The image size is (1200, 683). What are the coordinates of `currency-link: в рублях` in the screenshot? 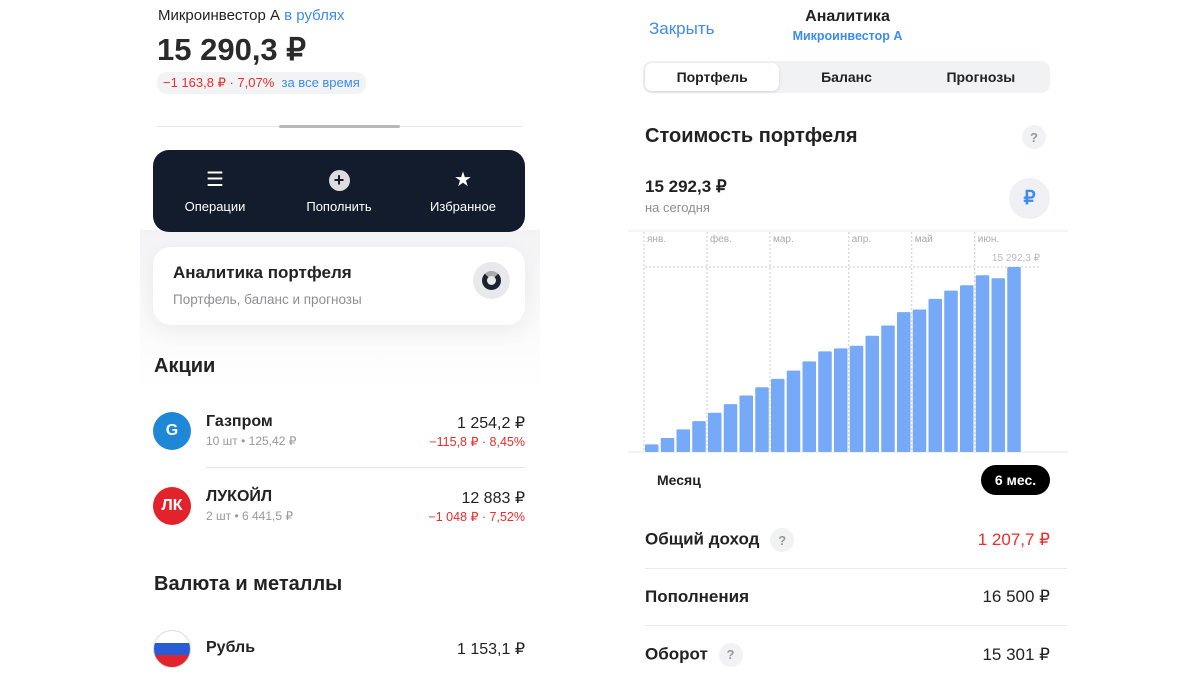 It's located at (314, 15).